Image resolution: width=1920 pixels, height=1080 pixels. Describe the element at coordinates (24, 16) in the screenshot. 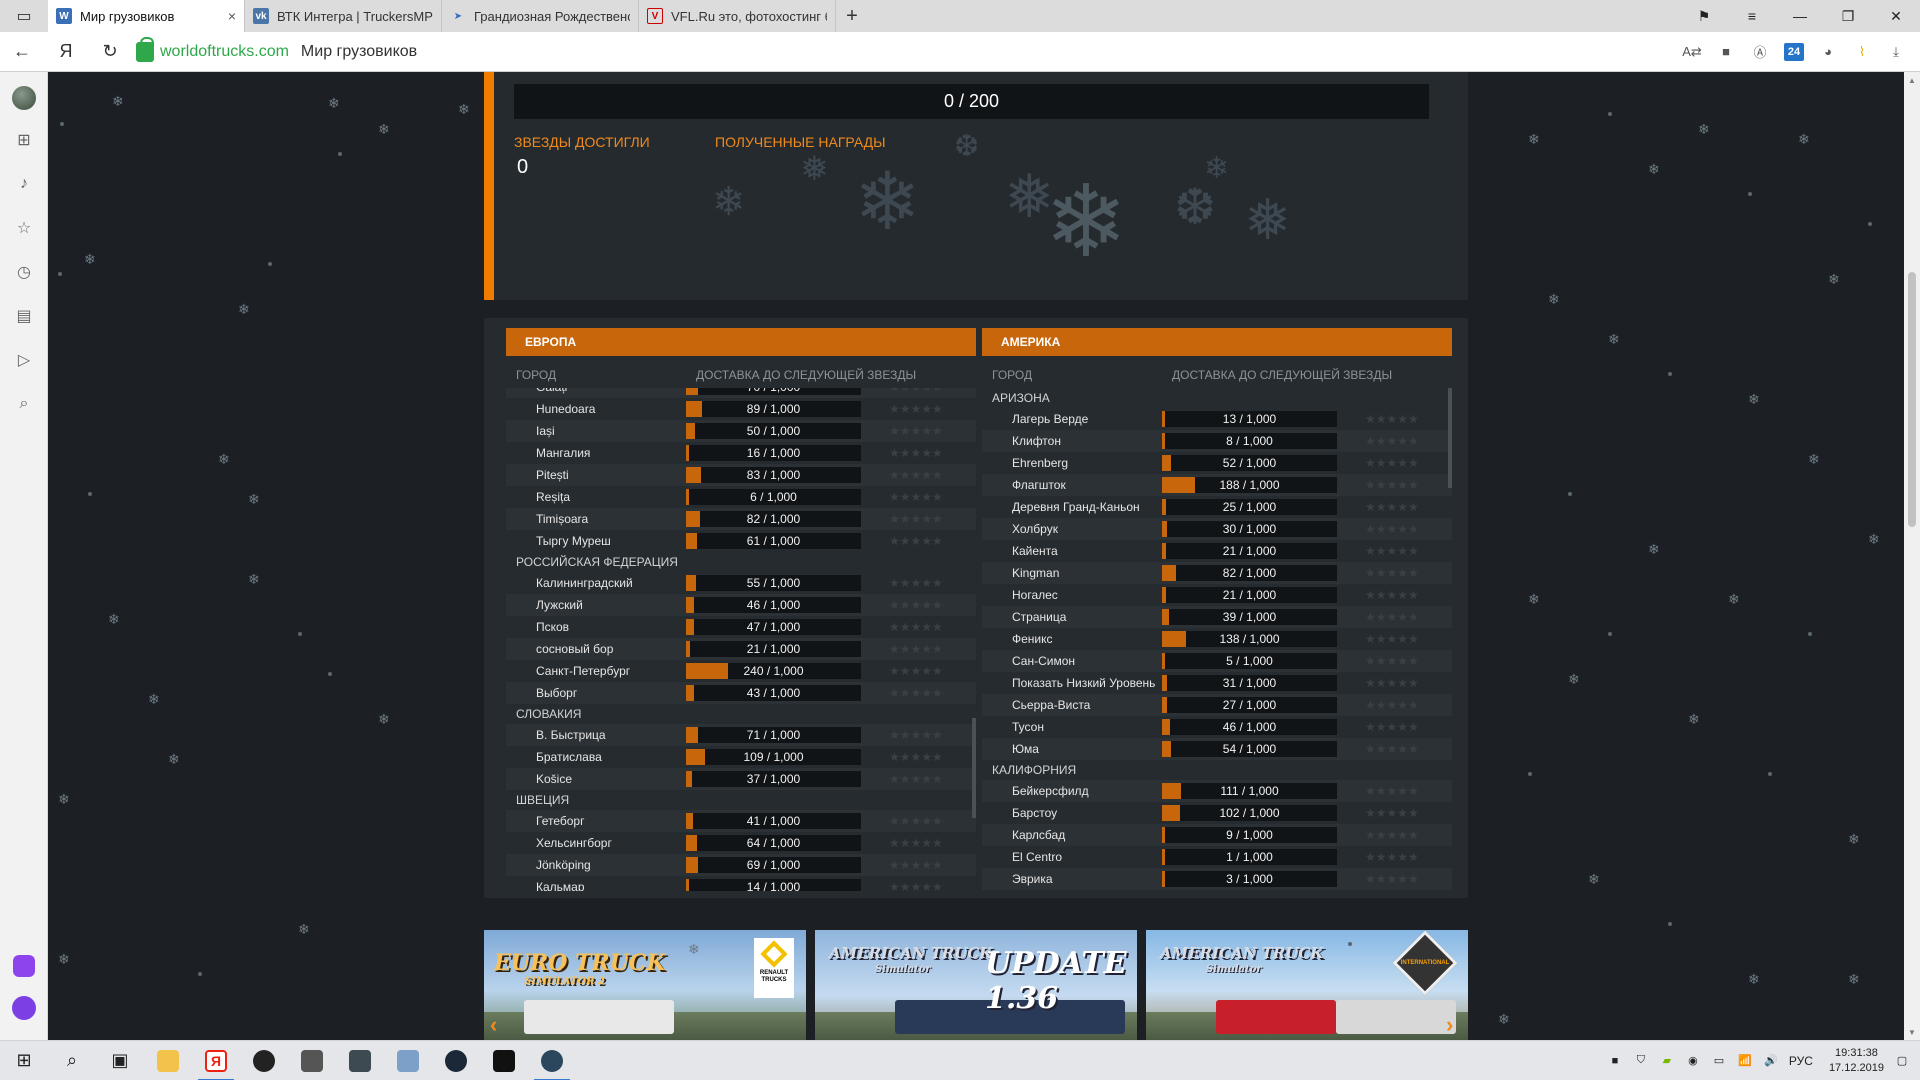

I see `sidebar-toggle-icon: ▭` at that location.